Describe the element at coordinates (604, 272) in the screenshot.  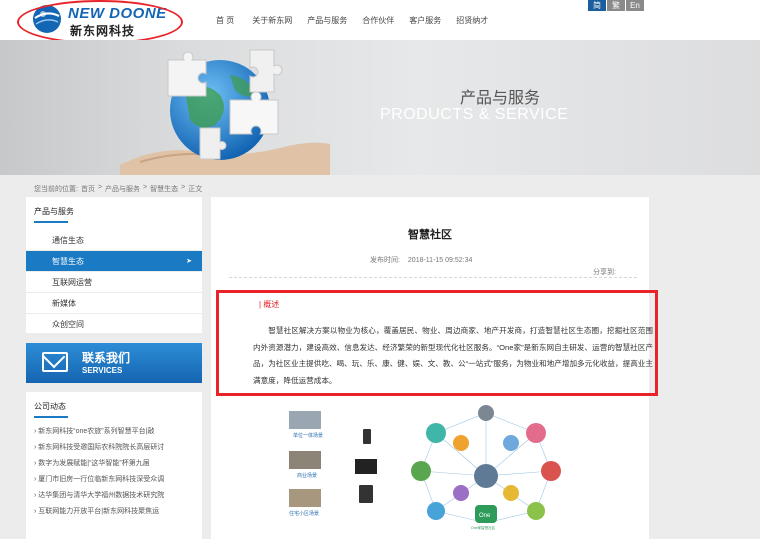
I see `share-label: 分享到:` at that location.